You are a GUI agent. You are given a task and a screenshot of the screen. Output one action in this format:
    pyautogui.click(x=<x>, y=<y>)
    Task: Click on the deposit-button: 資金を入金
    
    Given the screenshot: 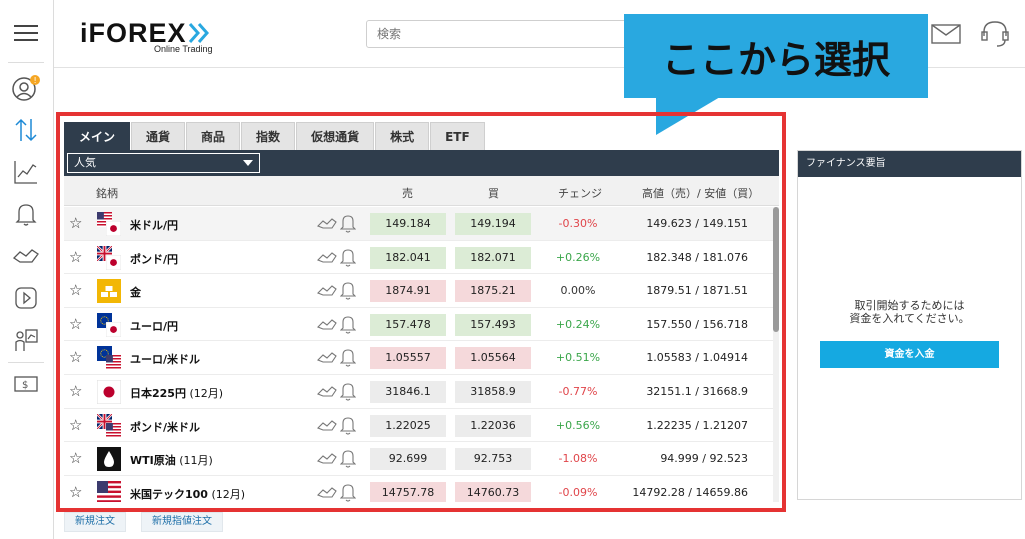 What is the action you would take?
    pyautogui.click(x=909, y=354)
    